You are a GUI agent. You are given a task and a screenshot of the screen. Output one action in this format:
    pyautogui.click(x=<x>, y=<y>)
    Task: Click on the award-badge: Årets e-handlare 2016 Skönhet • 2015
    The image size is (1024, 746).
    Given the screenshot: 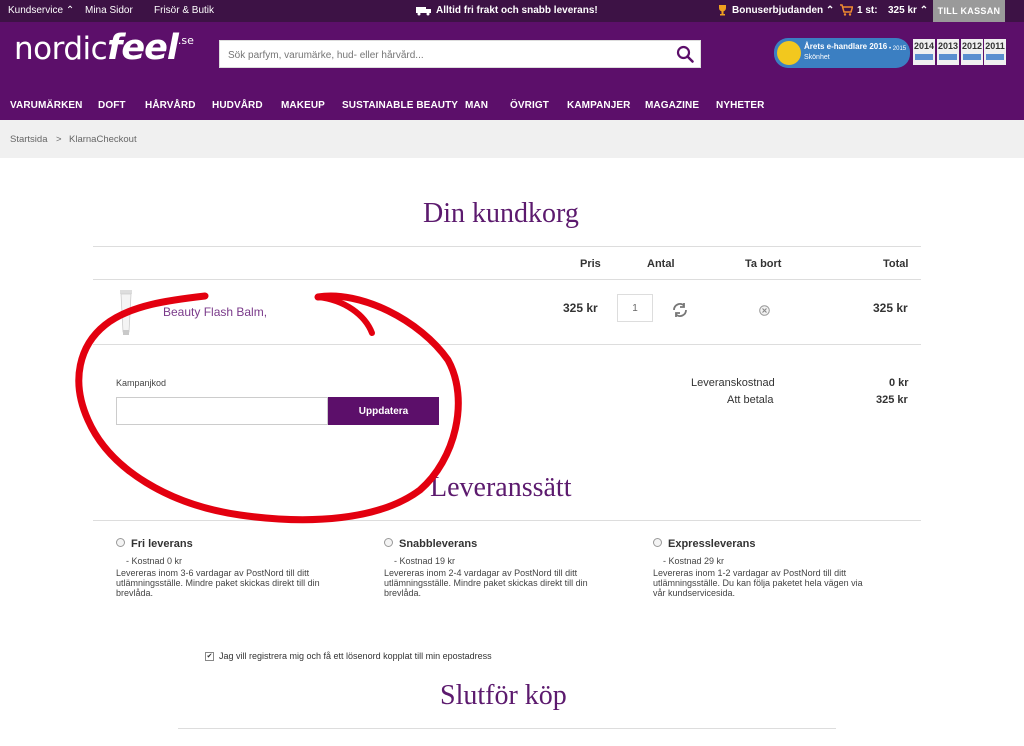 What is the action you would take?
    pyautogui.click(x=842, y=53)
    